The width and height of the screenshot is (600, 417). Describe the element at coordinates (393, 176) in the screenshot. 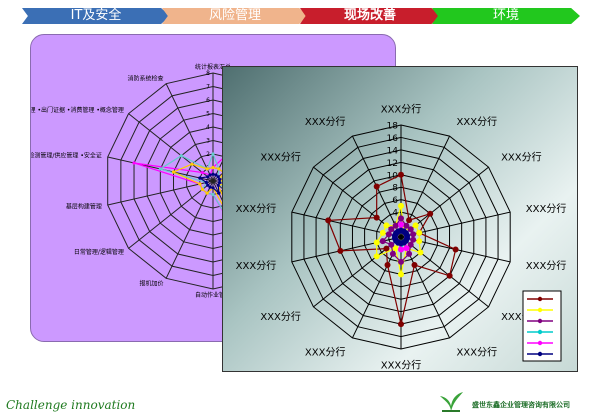

I see `radial-tick-label: 10` at that location.